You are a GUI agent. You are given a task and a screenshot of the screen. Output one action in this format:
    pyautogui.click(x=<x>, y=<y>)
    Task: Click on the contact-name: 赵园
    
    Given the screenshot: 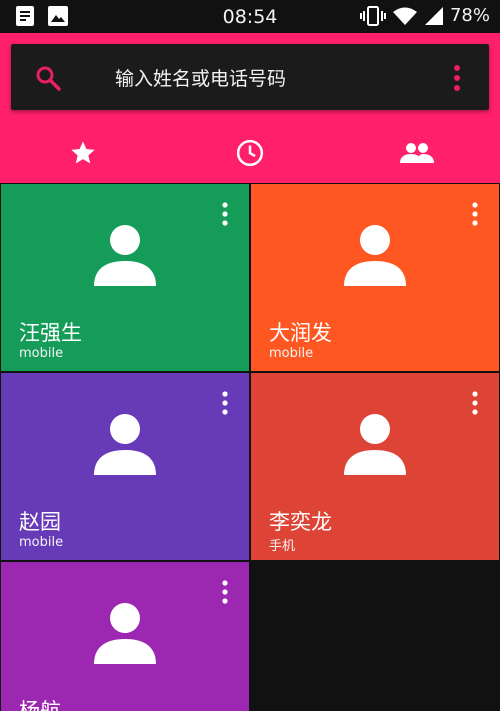 What is the action you would take?
    pyautogui.click(x=40, y=522)
    